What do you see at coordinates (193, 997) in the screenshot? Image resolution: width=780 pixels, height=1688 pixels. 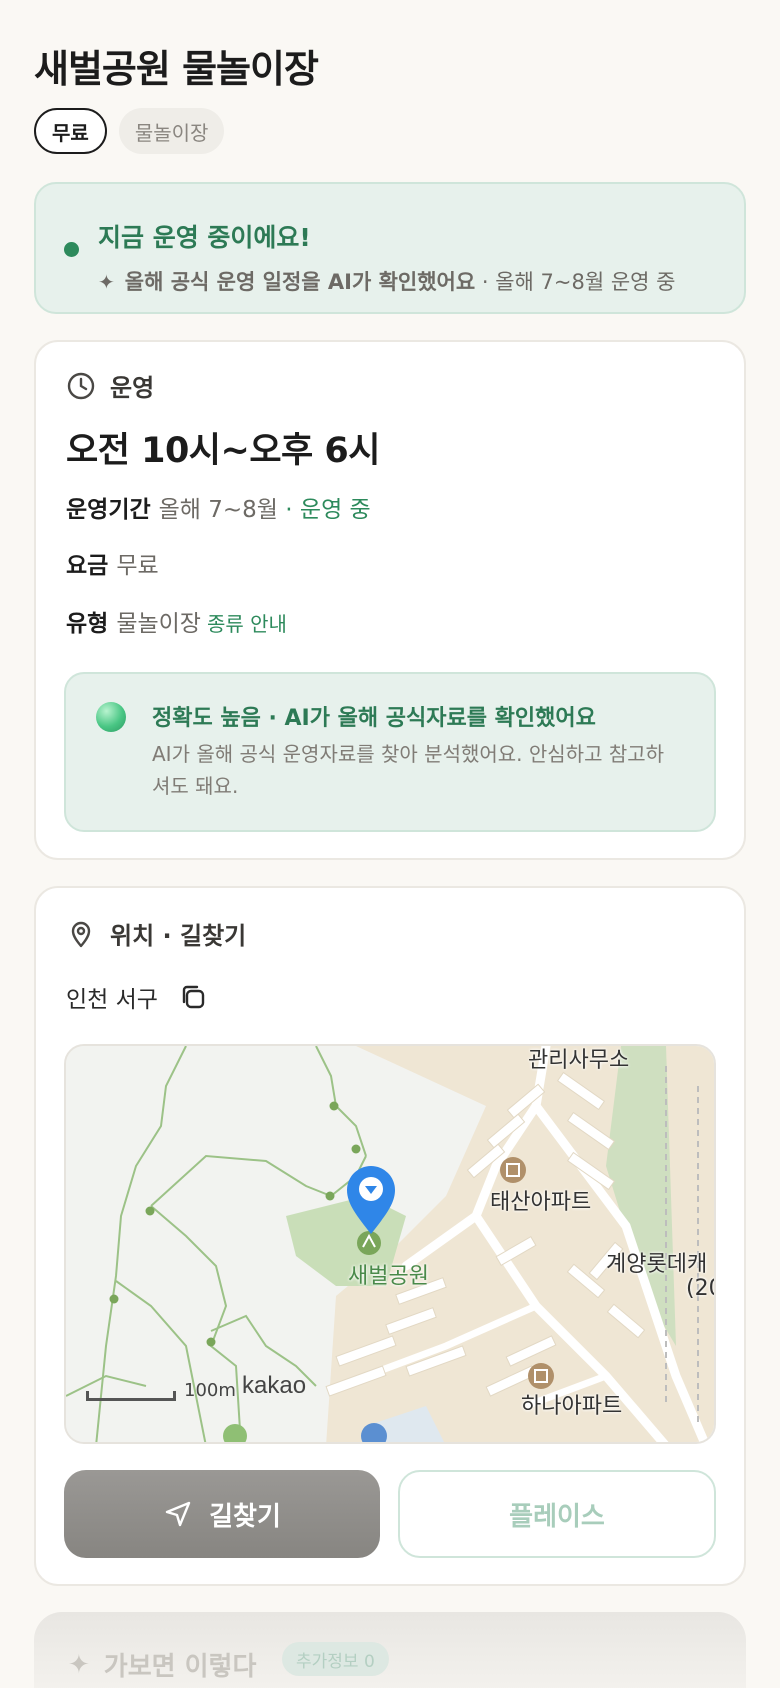 I see `copy-icon` at bounding box center [193, 997].